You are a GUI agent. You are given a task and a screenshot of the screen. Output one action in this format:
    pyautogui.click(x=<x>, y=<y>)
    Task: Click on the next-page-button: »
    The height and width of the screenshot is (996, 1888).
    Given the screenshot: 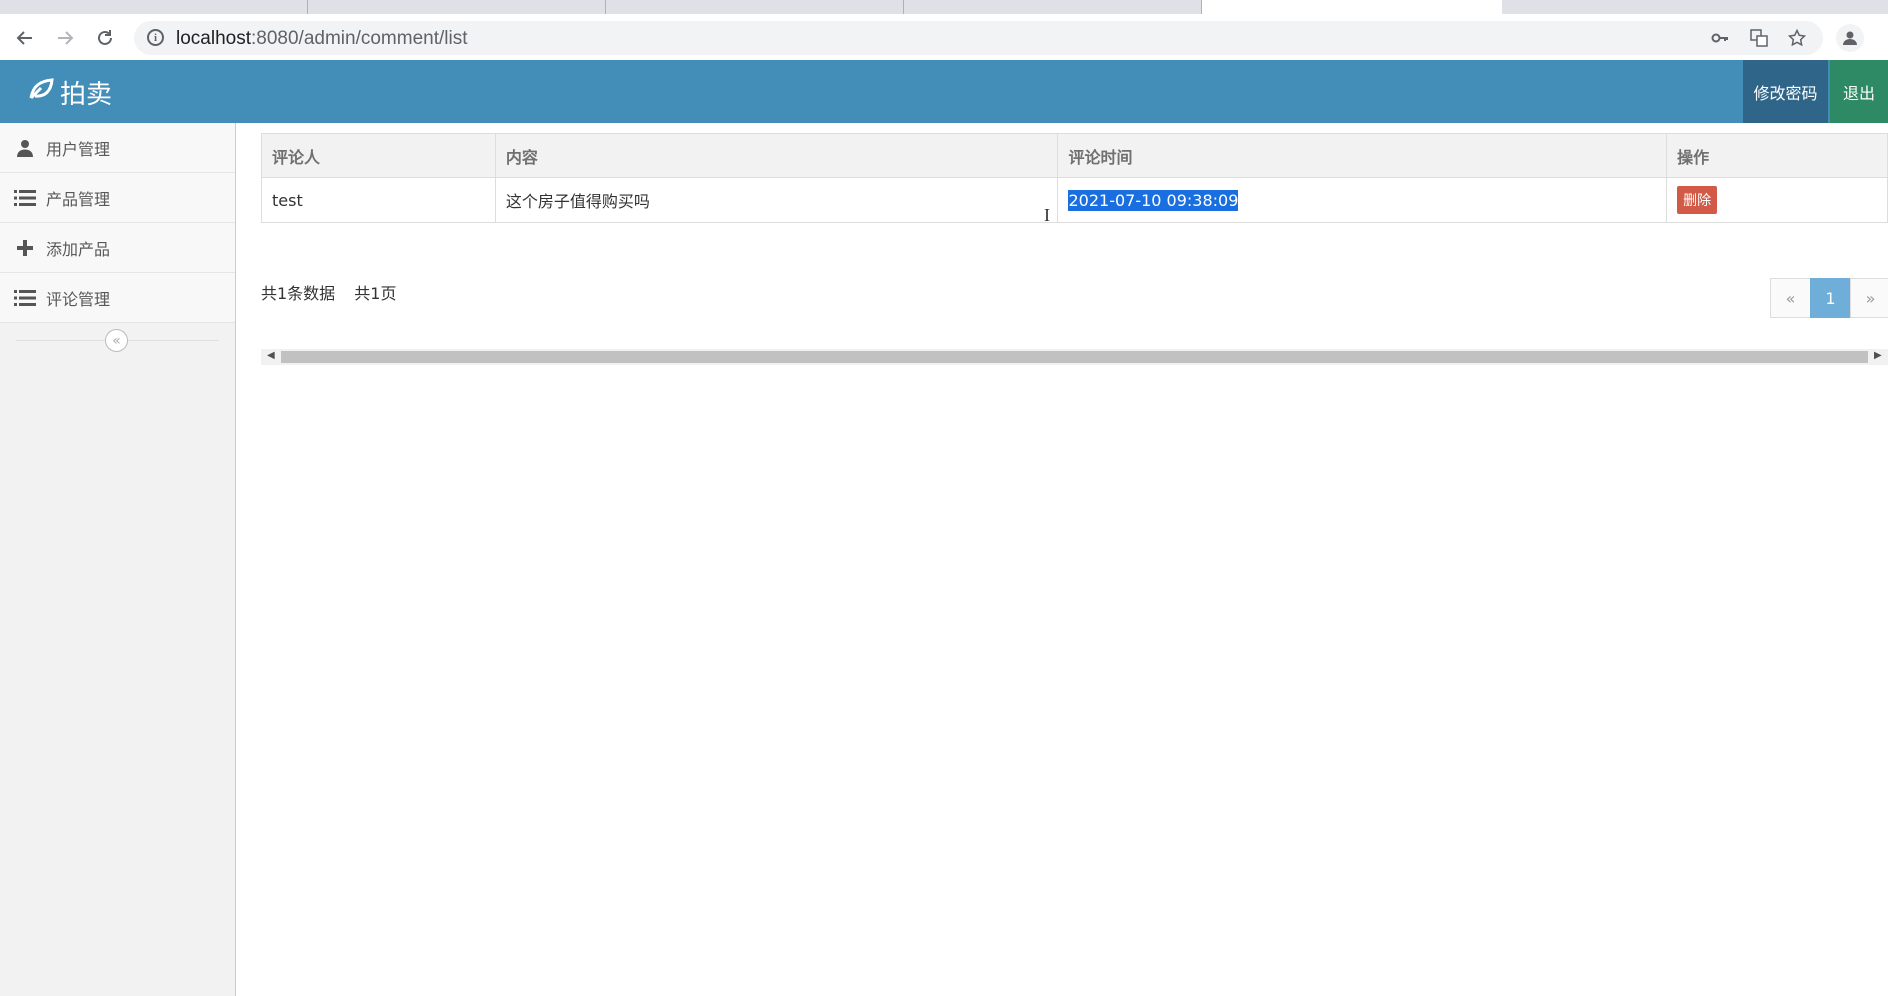 What is the action you would take?
    pyautogui.click(x=1869, y=298)
    